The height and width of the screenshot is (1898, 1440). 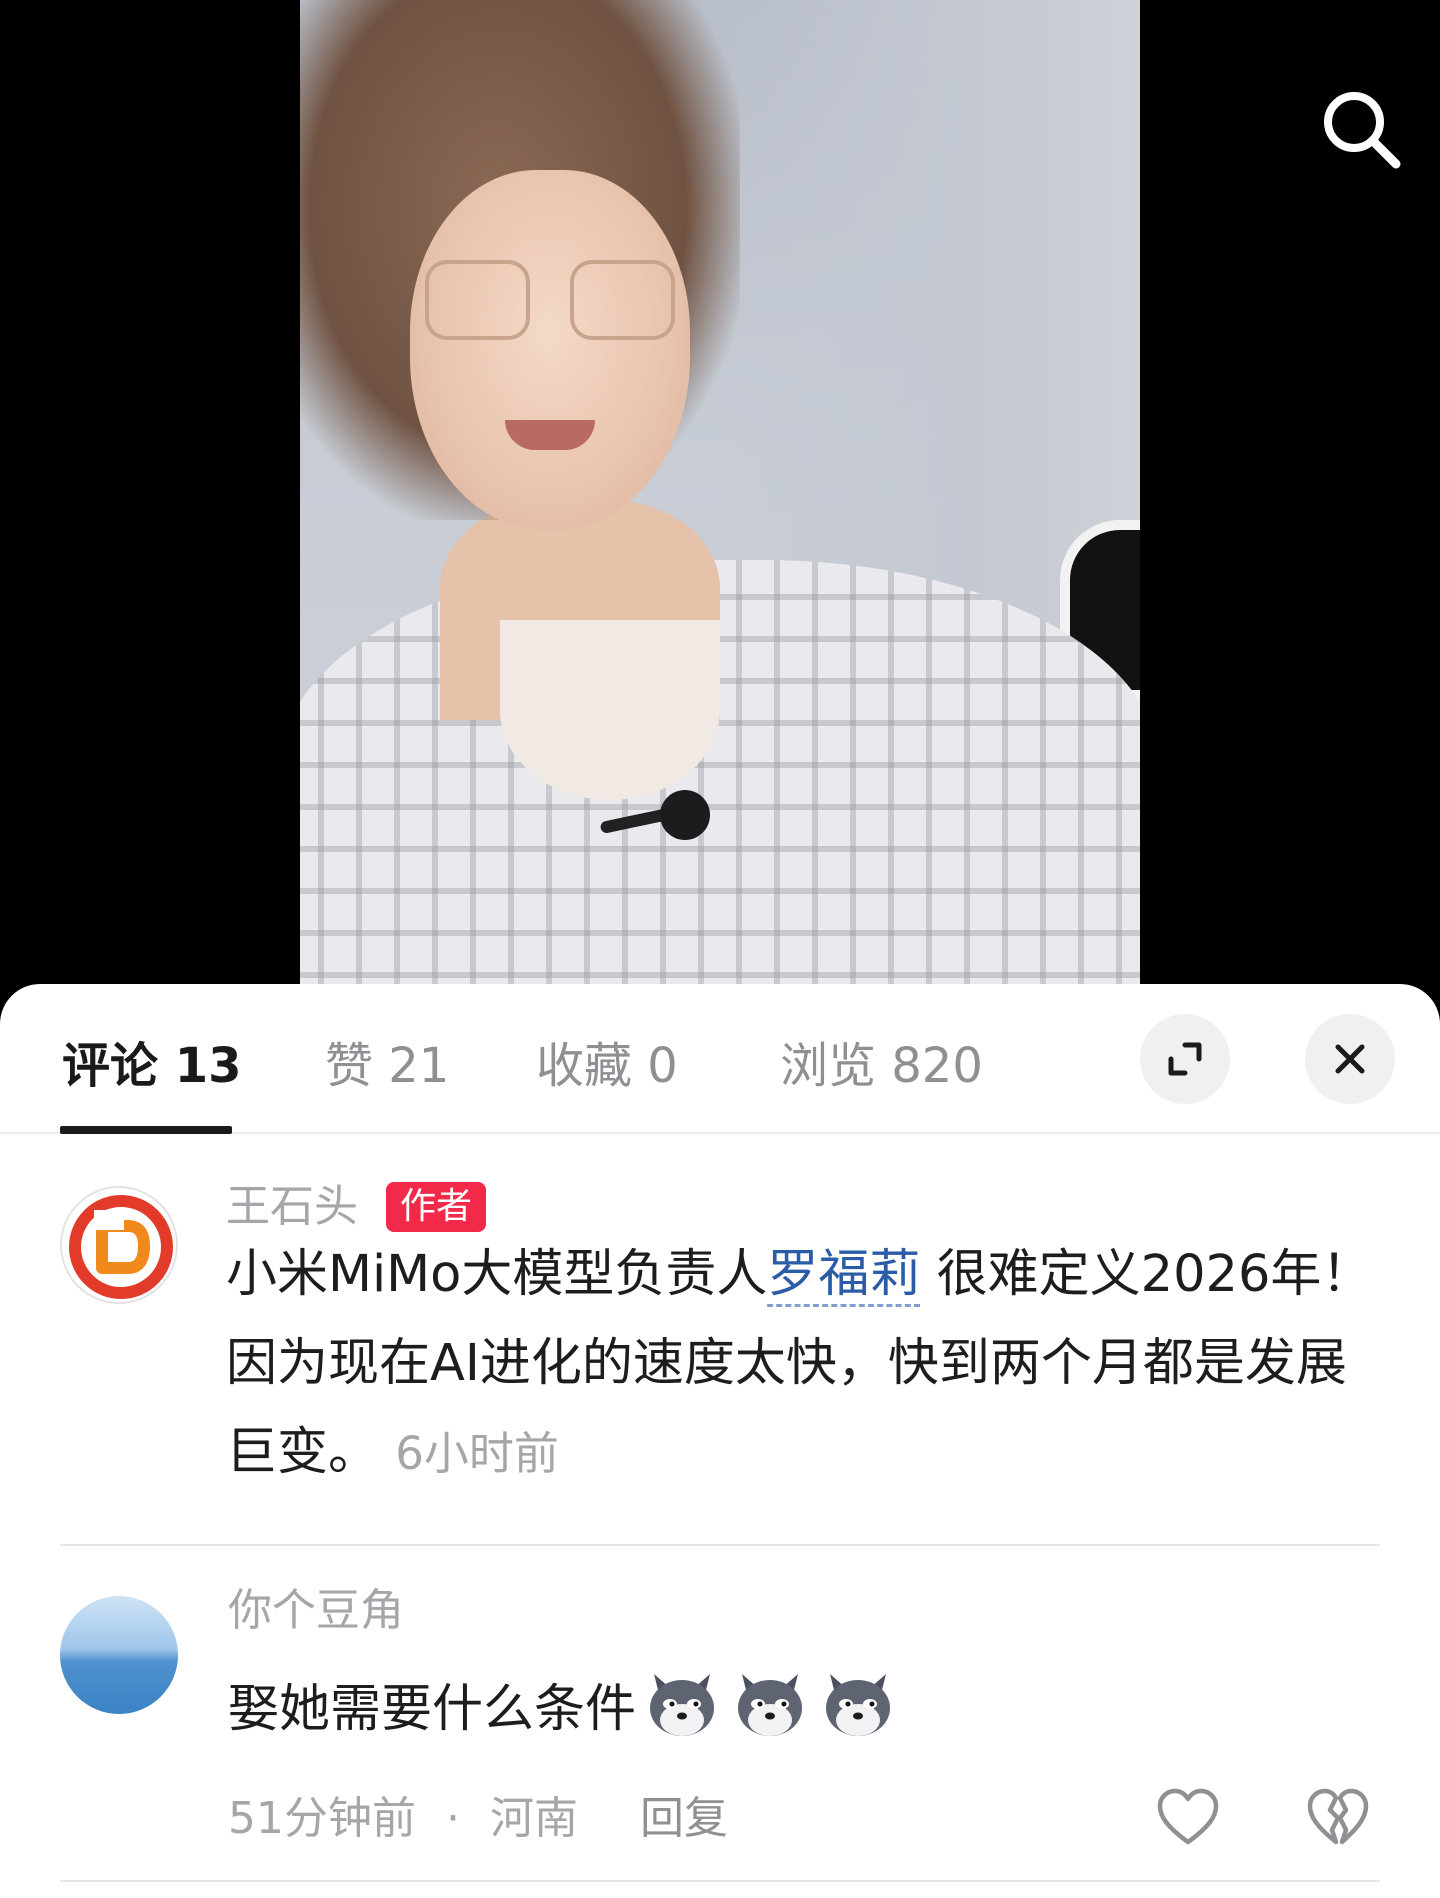 I want to click on video-mic, so click(x=685, y=815).